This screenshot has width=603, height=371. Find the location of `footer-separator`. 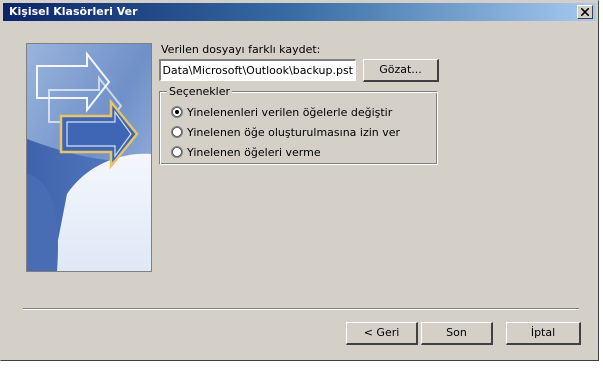

footer-separator is located at coordinates (301, 309).